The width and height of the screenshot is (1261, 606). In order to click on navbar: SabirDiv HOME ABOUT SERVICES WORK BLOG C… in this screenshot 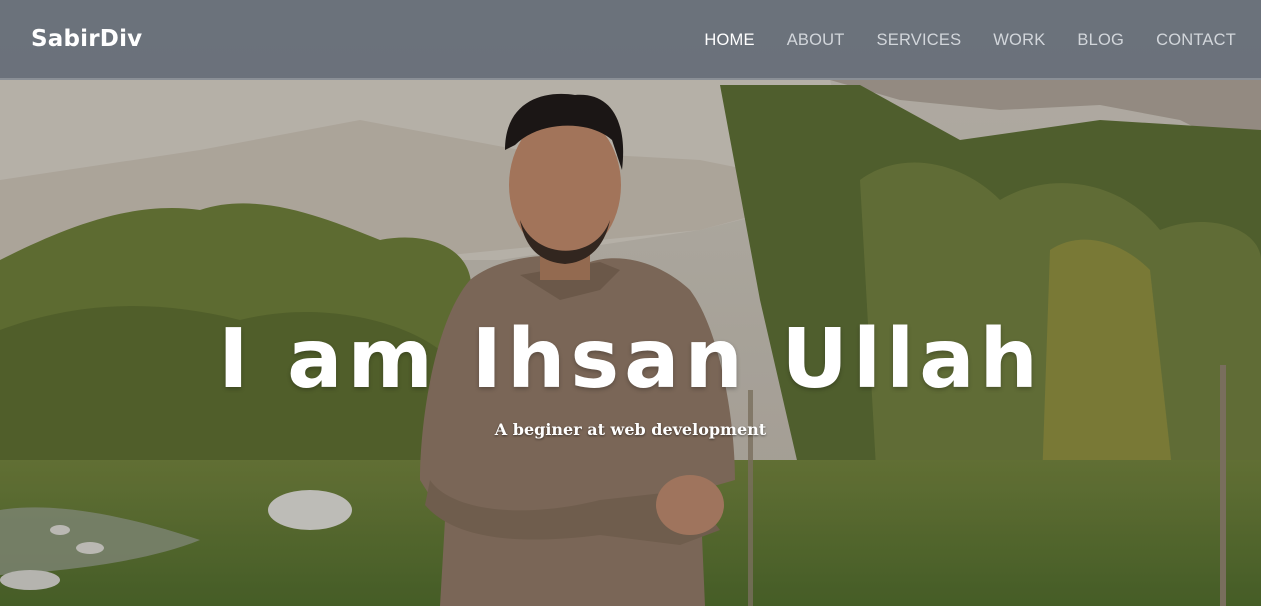, I will do `click(630, 40)`.